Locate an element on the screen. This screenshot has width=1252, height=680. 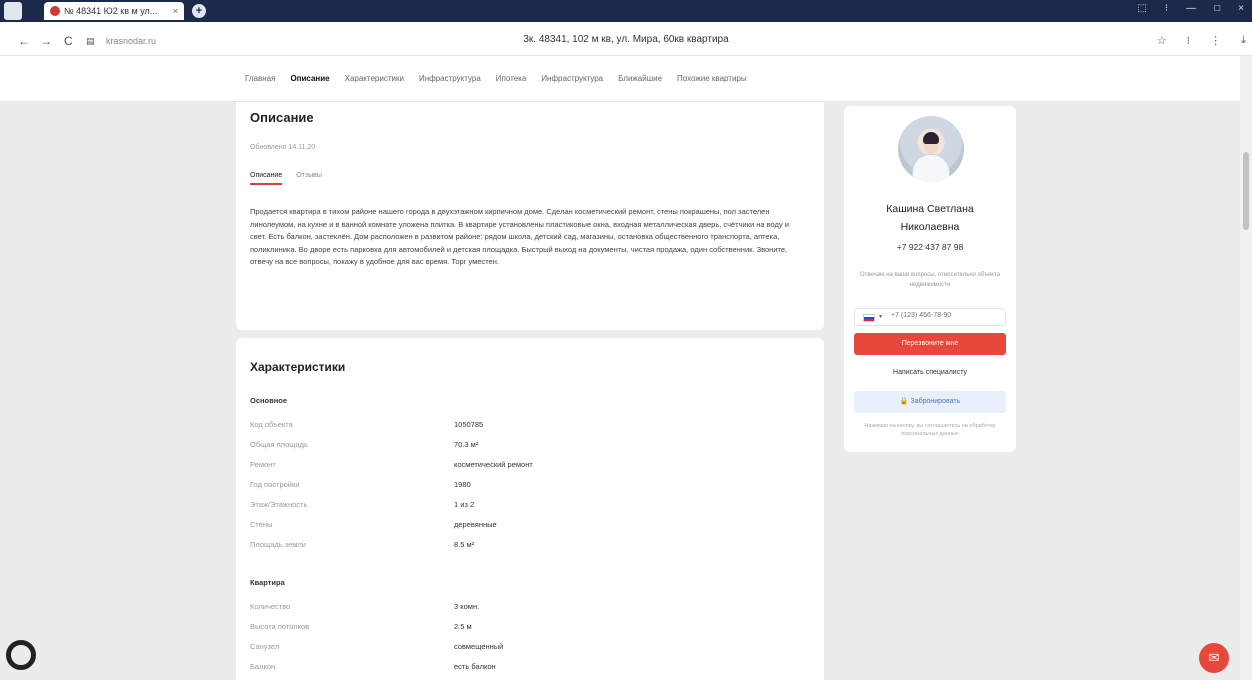
nav-item: Ипотека is located at coordinates (511, 78).